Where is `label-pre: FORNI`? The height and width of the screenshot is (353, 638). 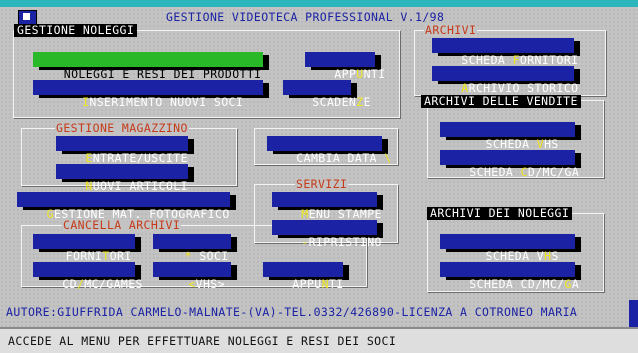
label-pre: FORNI is located at coordinates (84, 256).